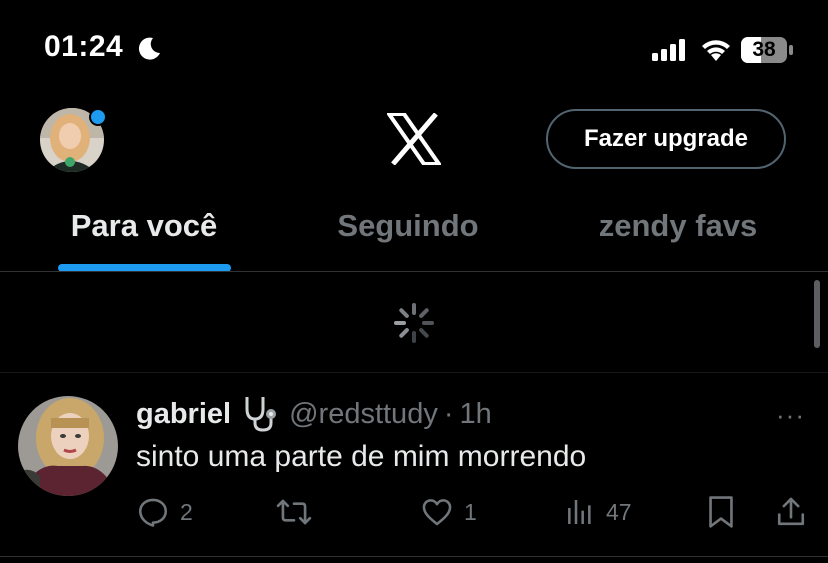 This screenshot has height=563, width=828. Describe the element at coordinates (764, 49) in the screenshot. I see `battery-level: 38` at that location.